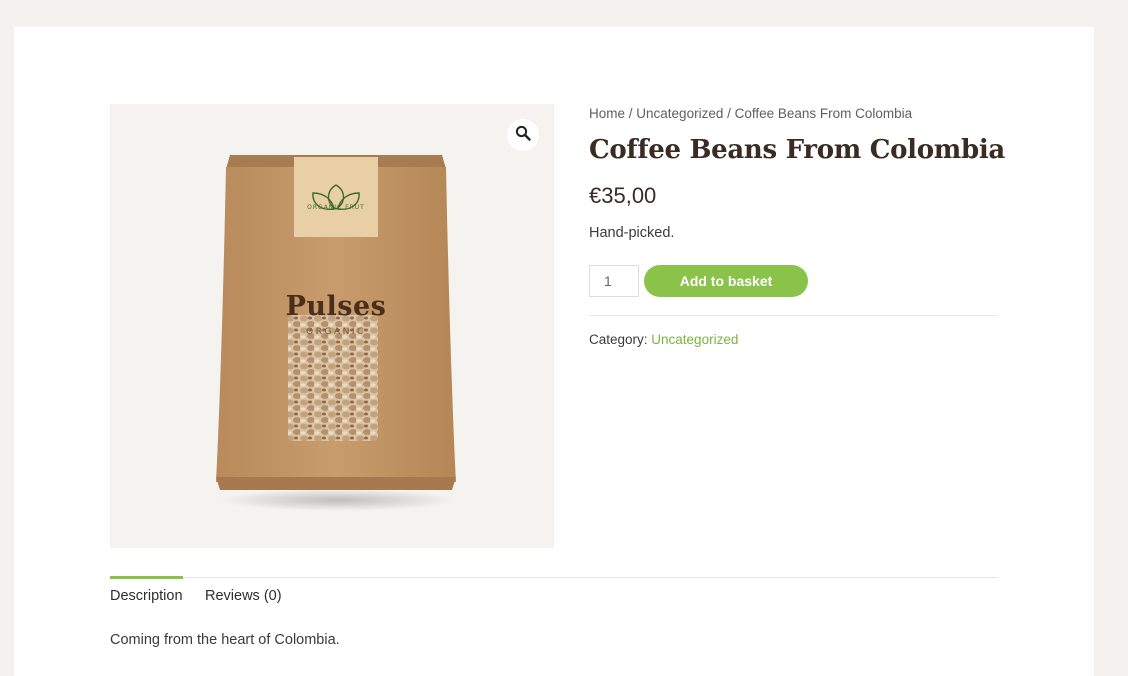 This screenshot has height=676, width=1128. What do you see at coordinates (554, 590) in the screenshot?
I see `product-tabs: Description Reviews (0)` at bounding box center [554, 590].